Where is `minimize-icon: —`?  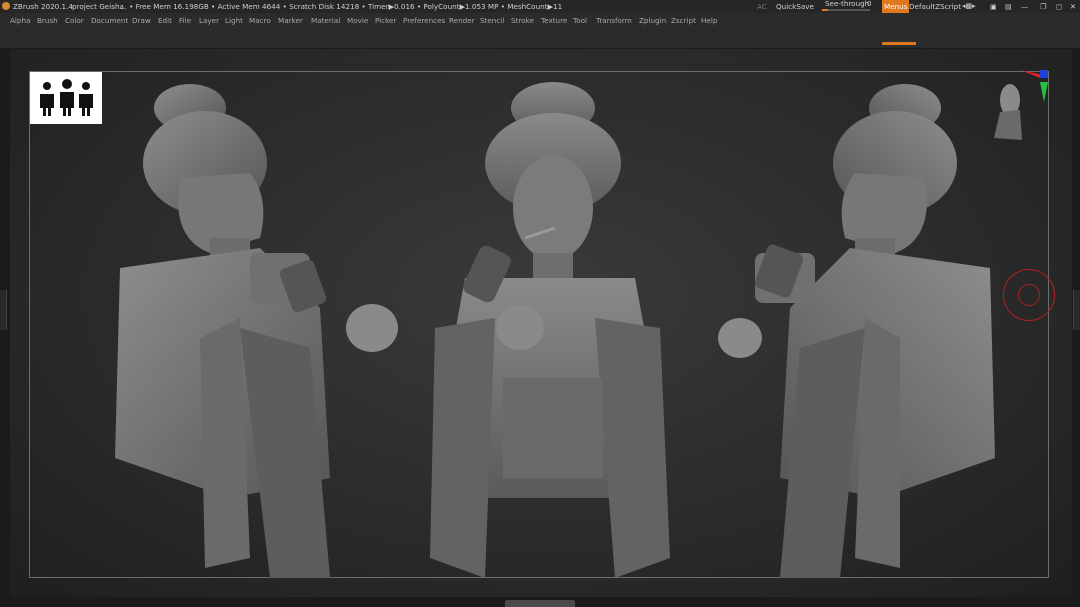 minimize-icon: — is located at coordinates (1024, 6).